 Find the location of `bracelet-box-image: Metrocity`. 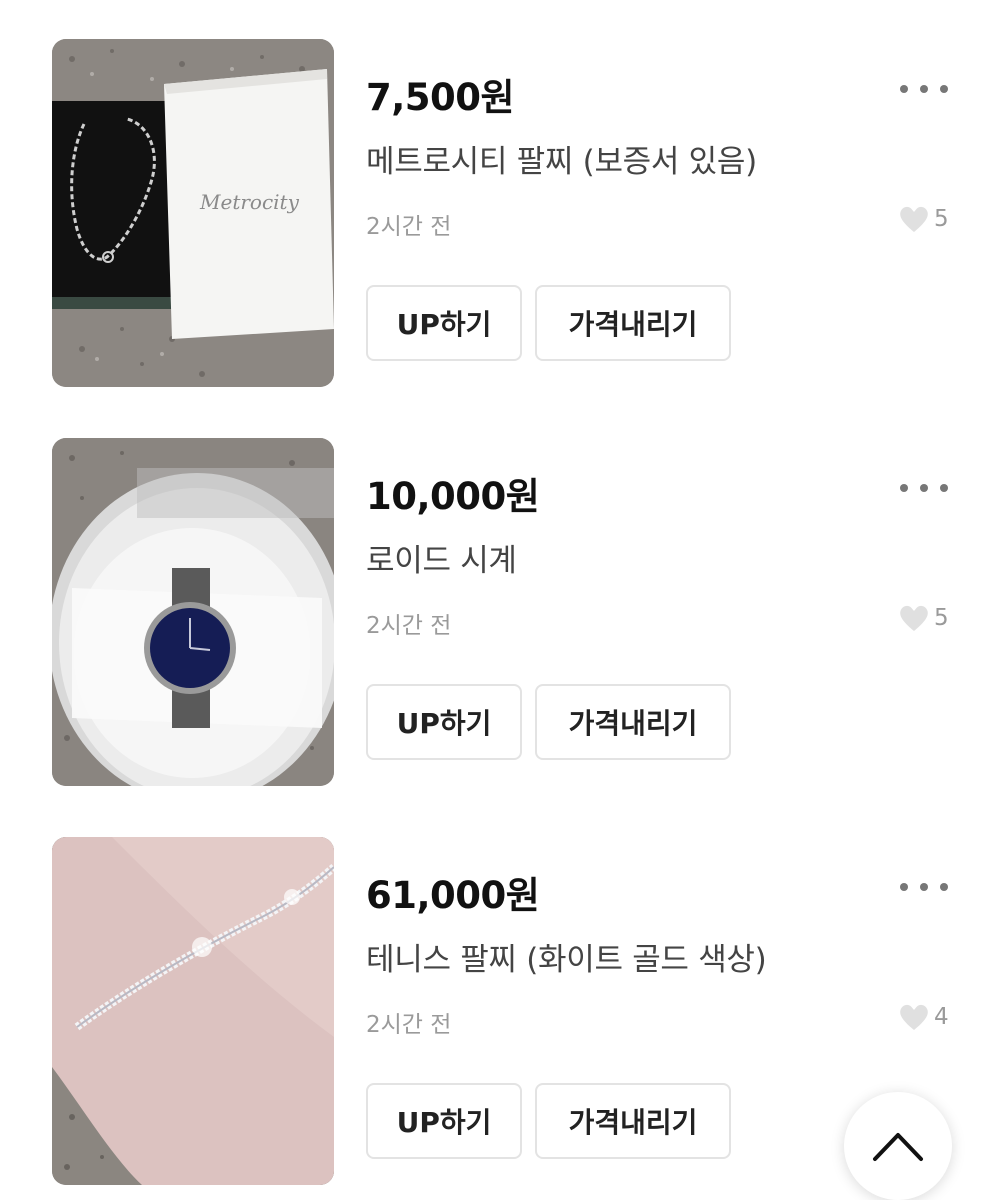

bracelet-box-image: Metrocity is located at coordinates (193, 213).